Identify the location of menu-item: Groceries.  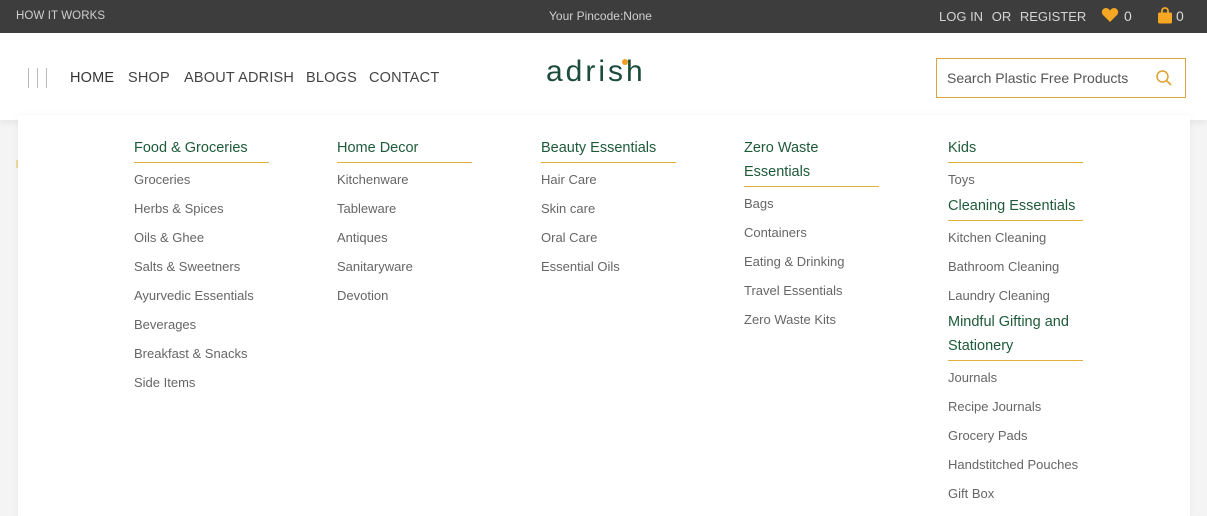
(214, 179).